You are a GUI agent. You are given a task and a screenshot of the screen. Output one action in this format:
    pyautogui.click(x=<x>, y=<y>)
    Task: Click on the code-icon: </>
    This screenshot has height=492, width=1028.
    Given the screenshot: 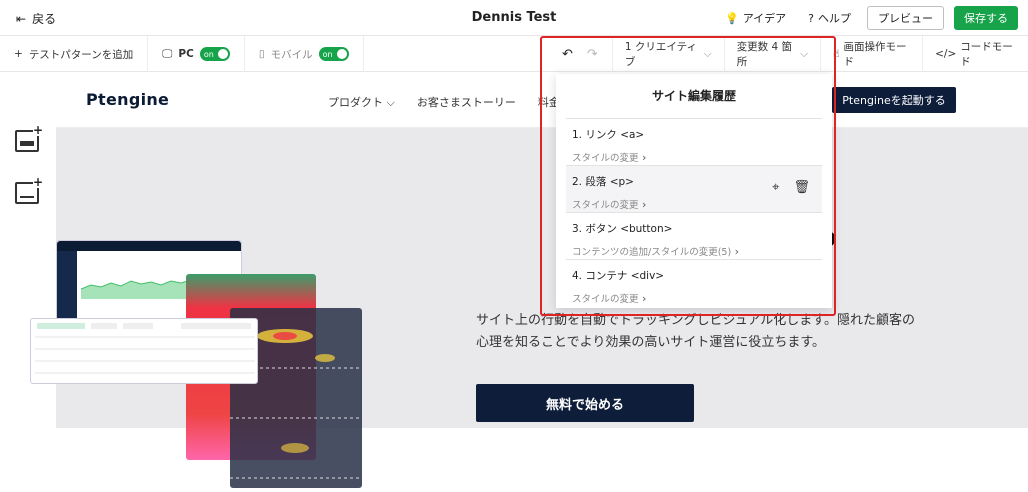 What is the action you would take?
    pyautogui.click(x=946, y=54)
    